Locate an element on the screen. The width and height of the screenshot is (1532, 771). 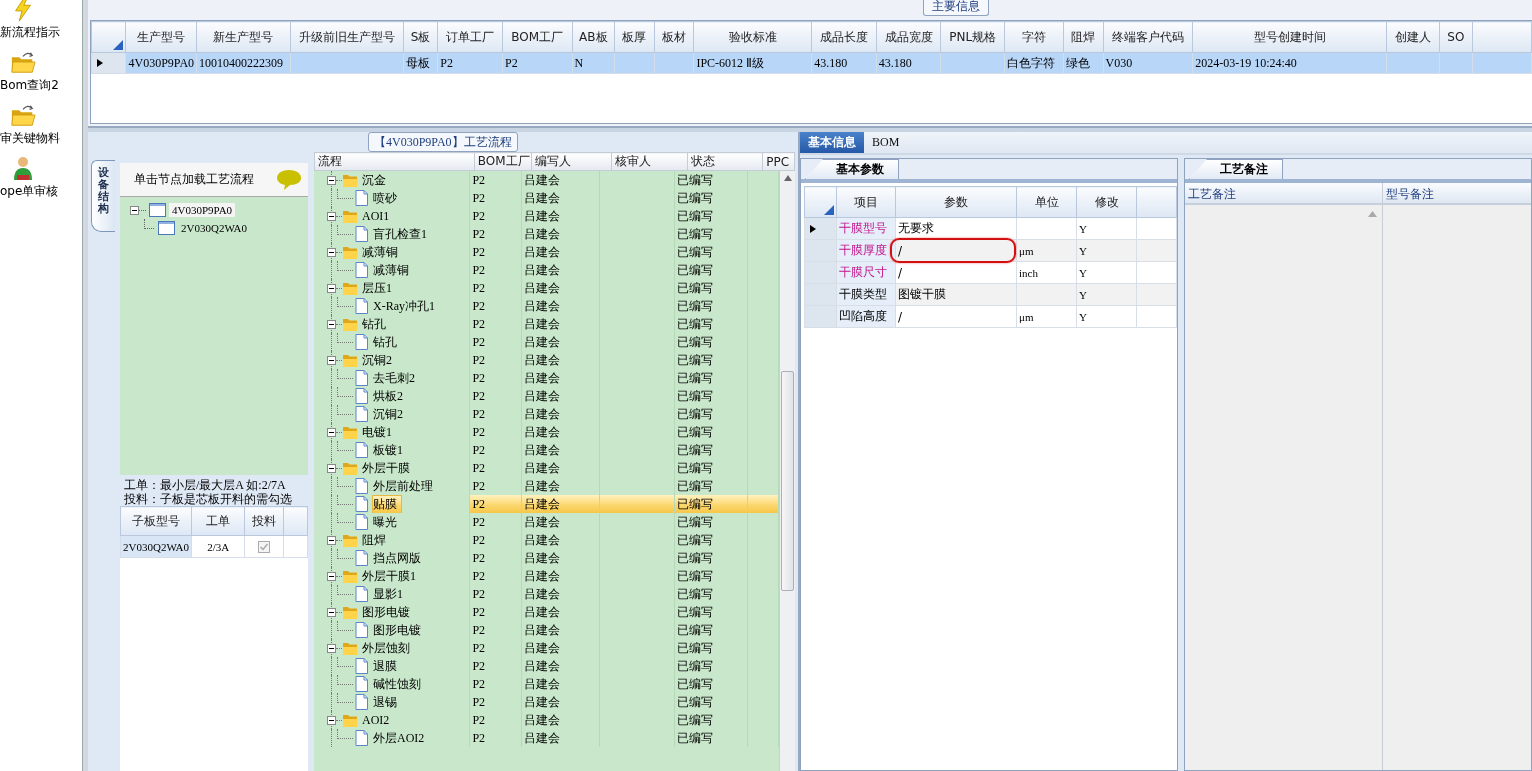
scroll-up-icon is located at coordinates (788, 178).